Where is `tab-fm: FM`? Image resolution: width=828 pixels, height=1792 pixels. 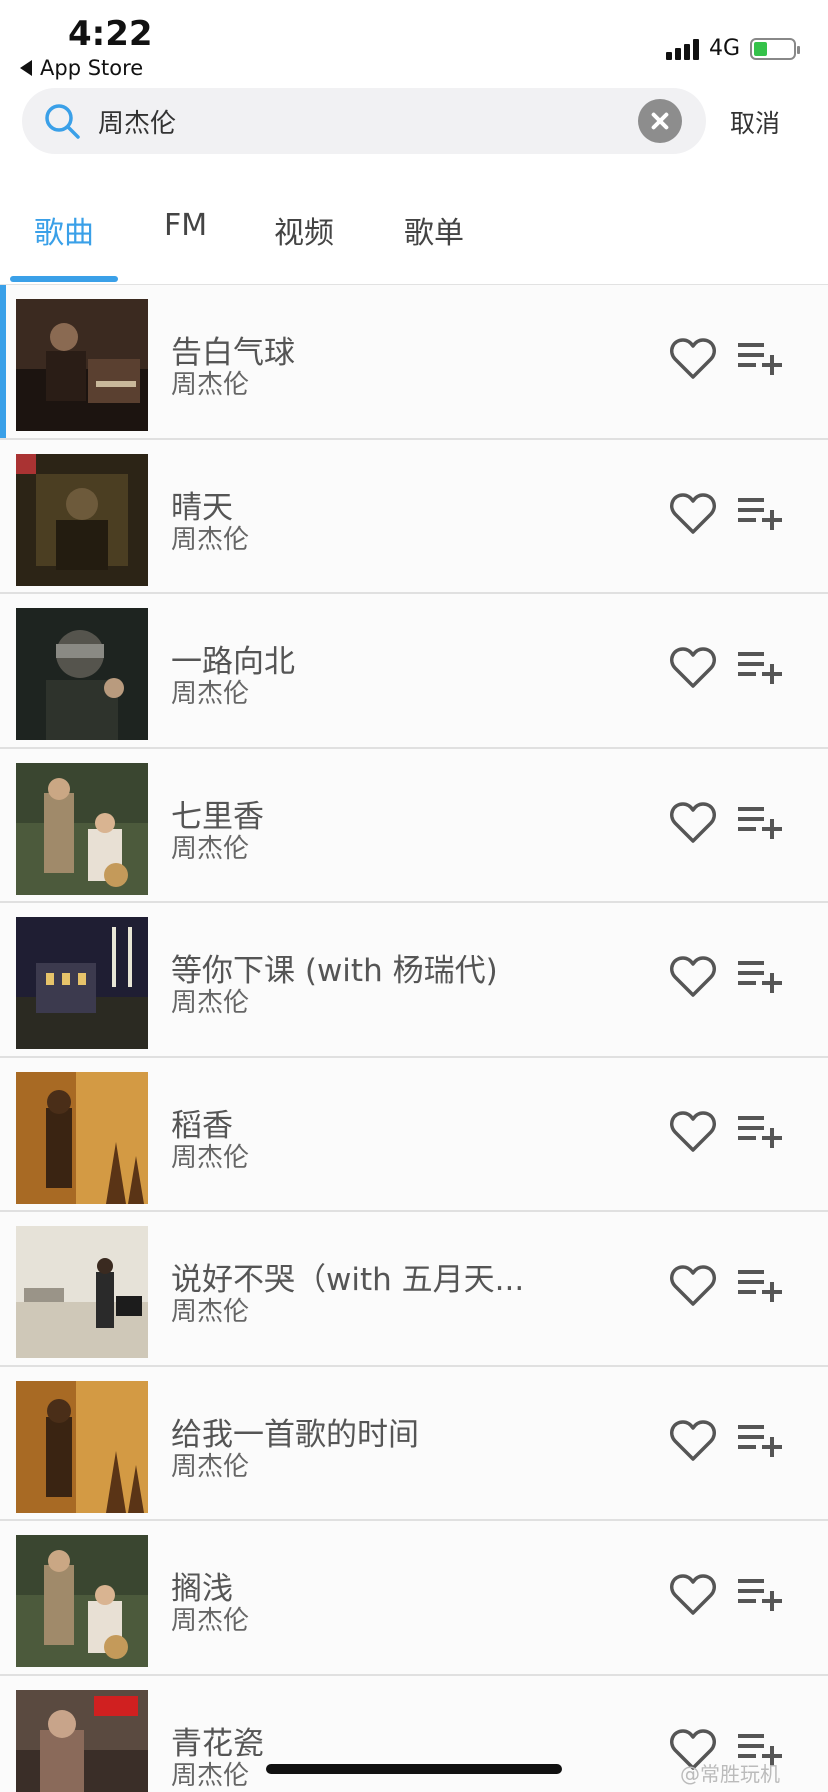
tab-fm: FM is located at coordinates (185, 225).